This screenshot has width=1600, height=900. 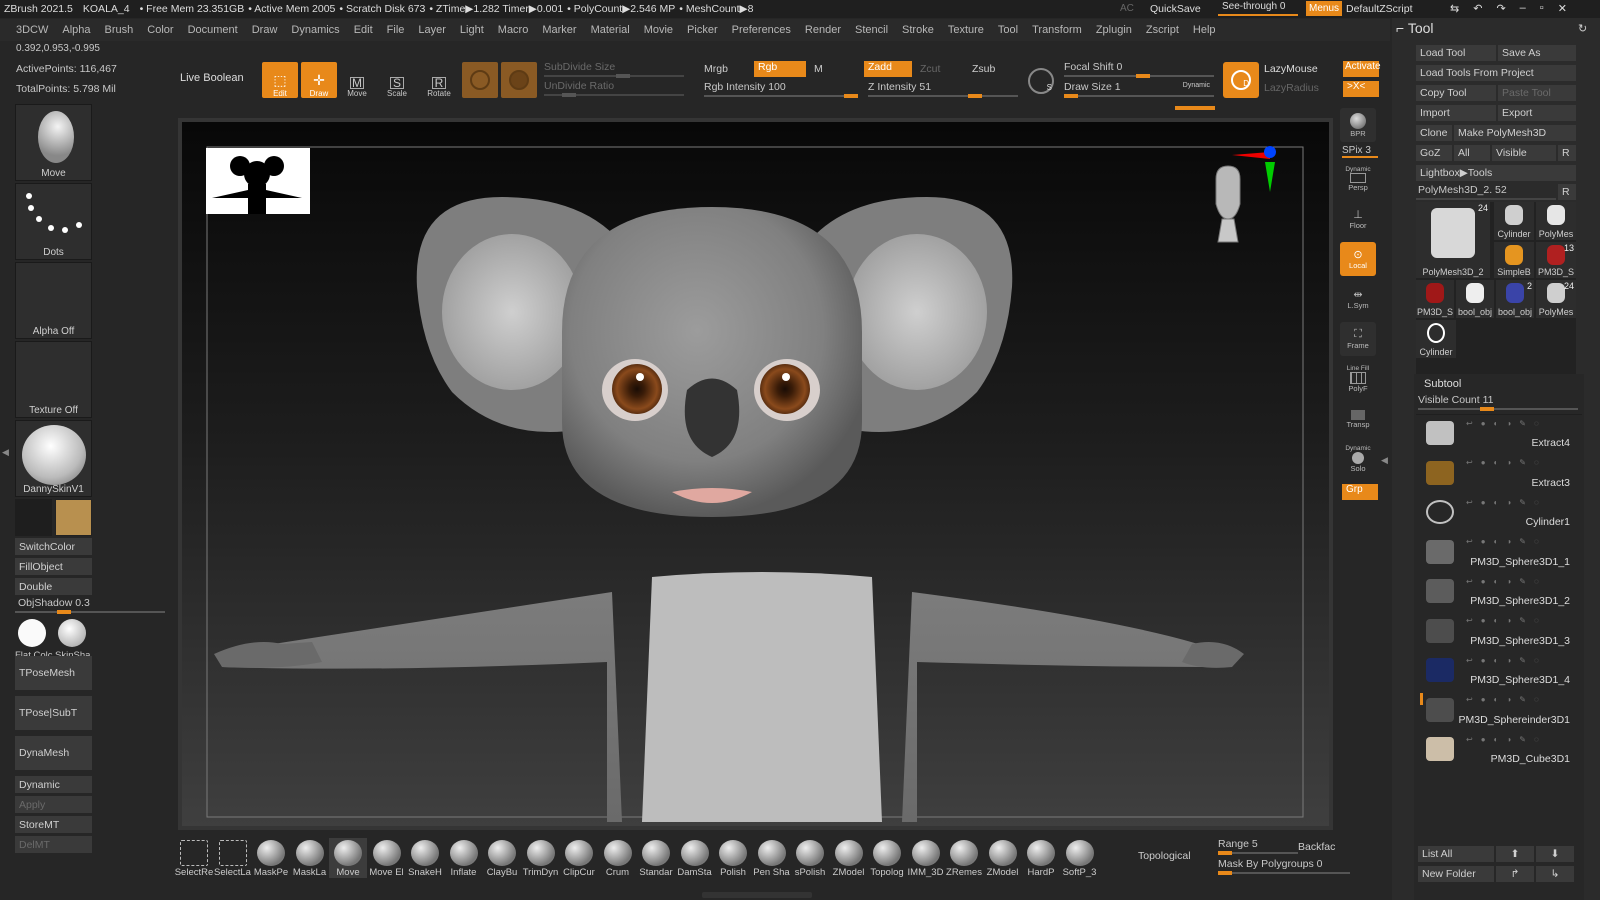 What do you see at coordinates (1358, 419) in the screenshot?
I see `transp-button: Transp` at bounding box center [1358, 419].